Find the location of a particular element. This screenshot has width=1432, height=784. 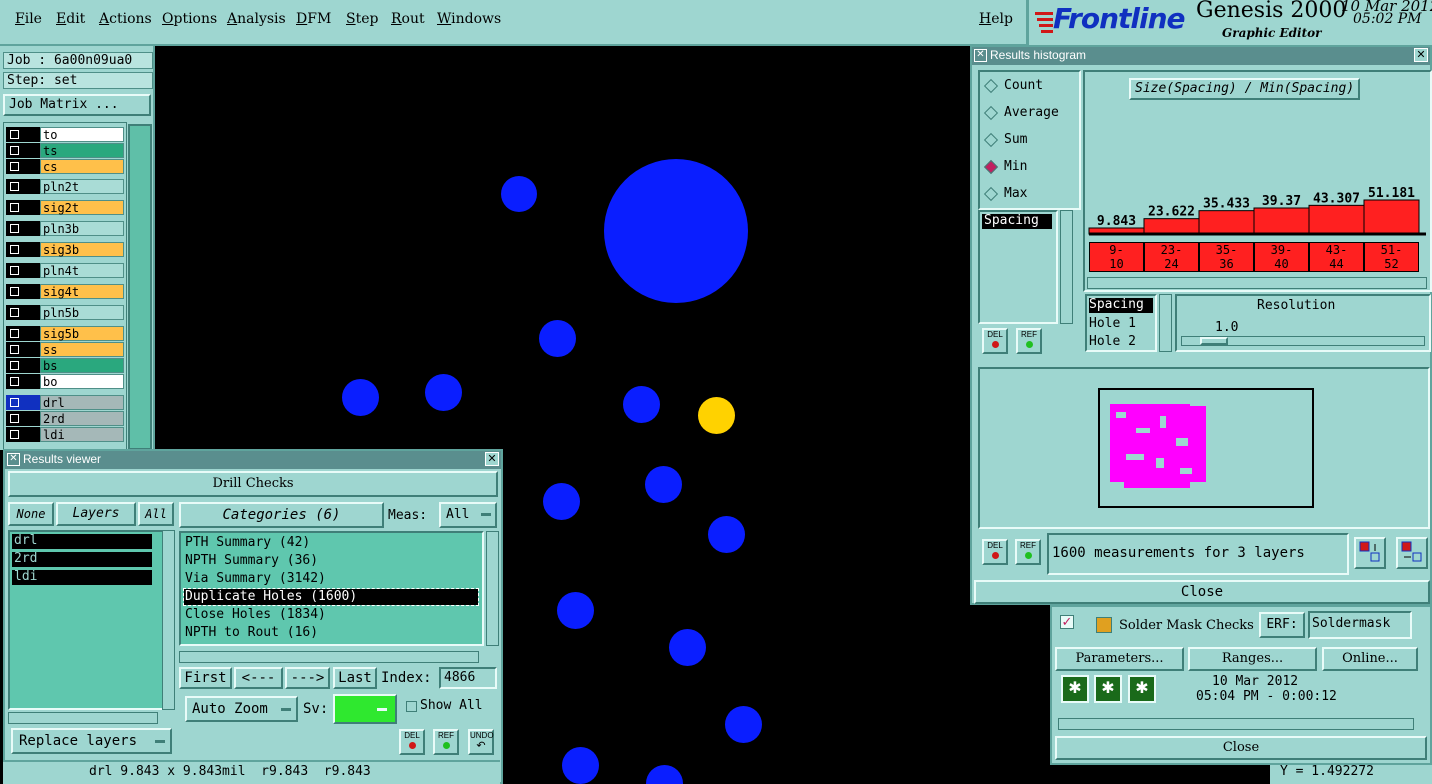

first-button: First is located at coordinates (205, 678).